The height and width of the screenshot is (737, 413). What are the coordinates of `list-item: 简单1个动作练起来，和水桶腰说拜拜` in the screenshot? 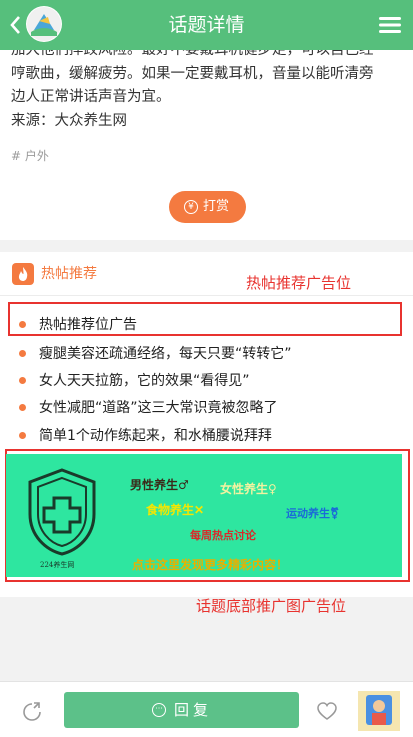 It's located at (206, 436).